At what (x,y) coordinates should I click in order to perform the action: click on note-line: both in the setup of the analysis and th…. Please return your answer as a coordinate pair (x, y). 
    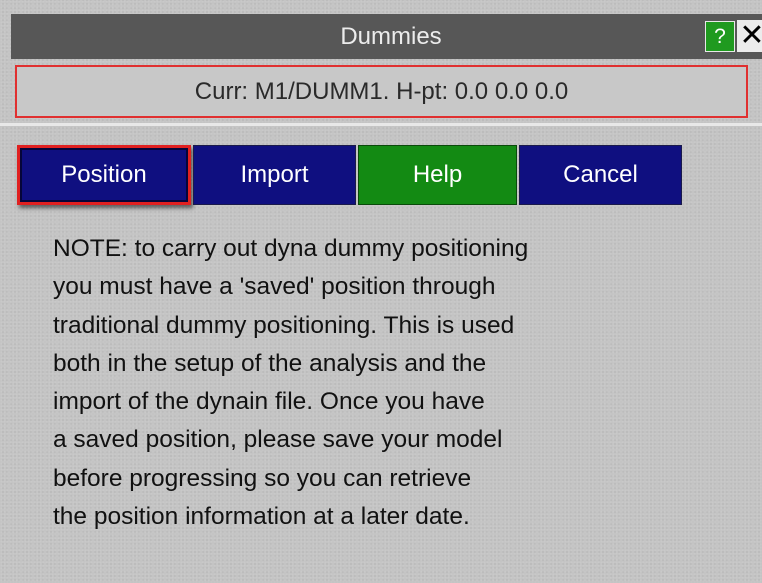
    Looking at the image, I should click on (270, 363).